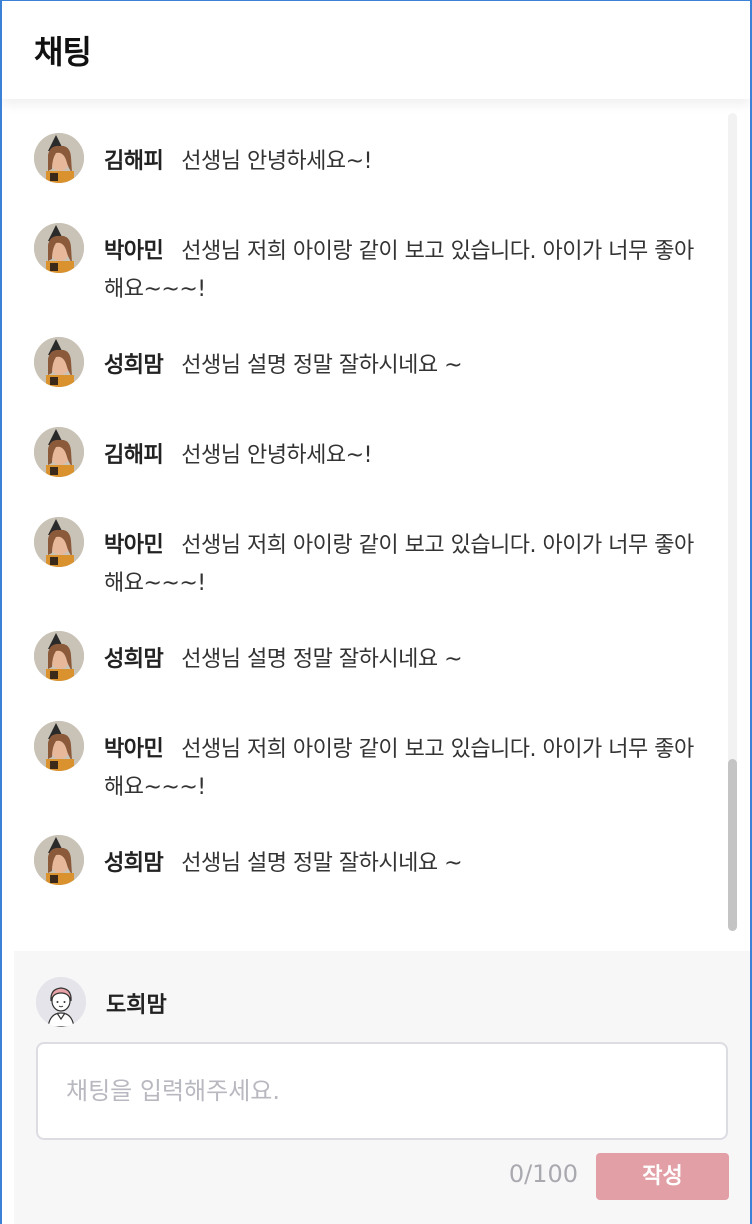 Image resolution: width=752 pixels, height=1224 pixels. What do you see at coordinates (136, 1005) in the screenshot?
I see `composer-user-name: 도희맘` at bounding box center [136, 1005].